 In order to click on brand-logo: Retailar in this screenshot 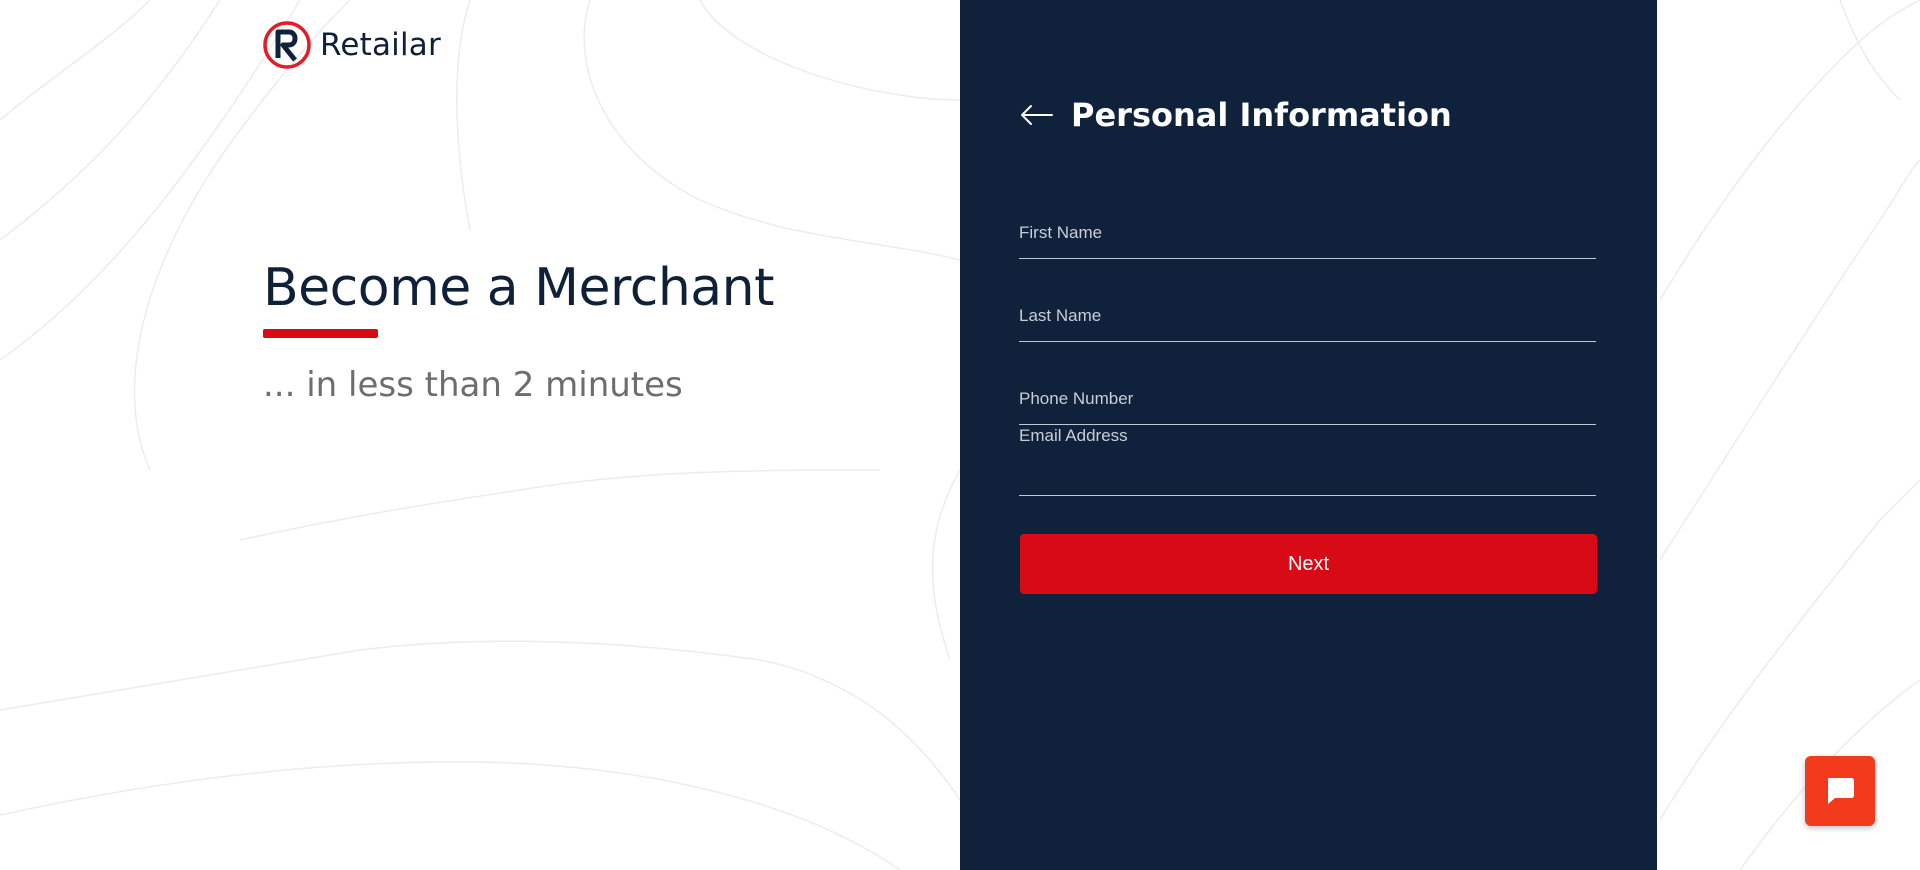, I will do `click(351, 45)`.